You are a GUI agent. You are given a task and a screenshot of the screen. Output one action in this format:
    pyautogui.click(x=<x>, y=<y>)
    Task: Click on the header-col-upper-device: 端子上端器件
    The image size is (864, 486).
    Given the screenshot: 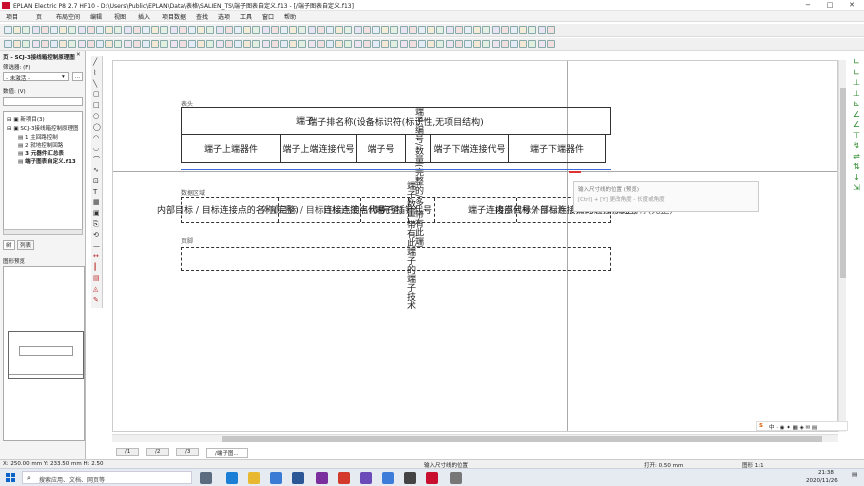 What is the action you would take?
    pyautogui.click(x=231, y=148)
    